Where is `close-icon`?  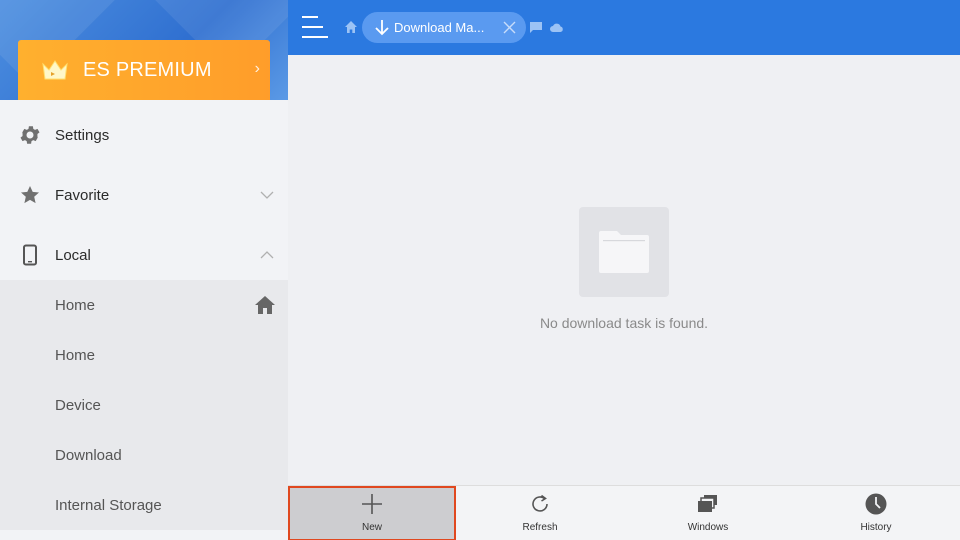
close-icon is located at coordinates (509, 27).